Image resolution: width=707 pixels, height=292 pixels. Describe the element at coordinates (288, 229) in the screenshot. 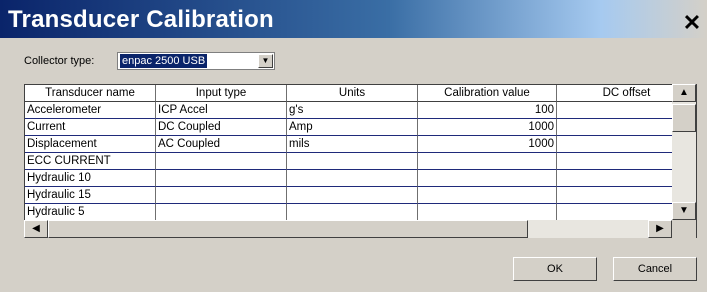

I see `horizontal-scroll-thumb` at that location.